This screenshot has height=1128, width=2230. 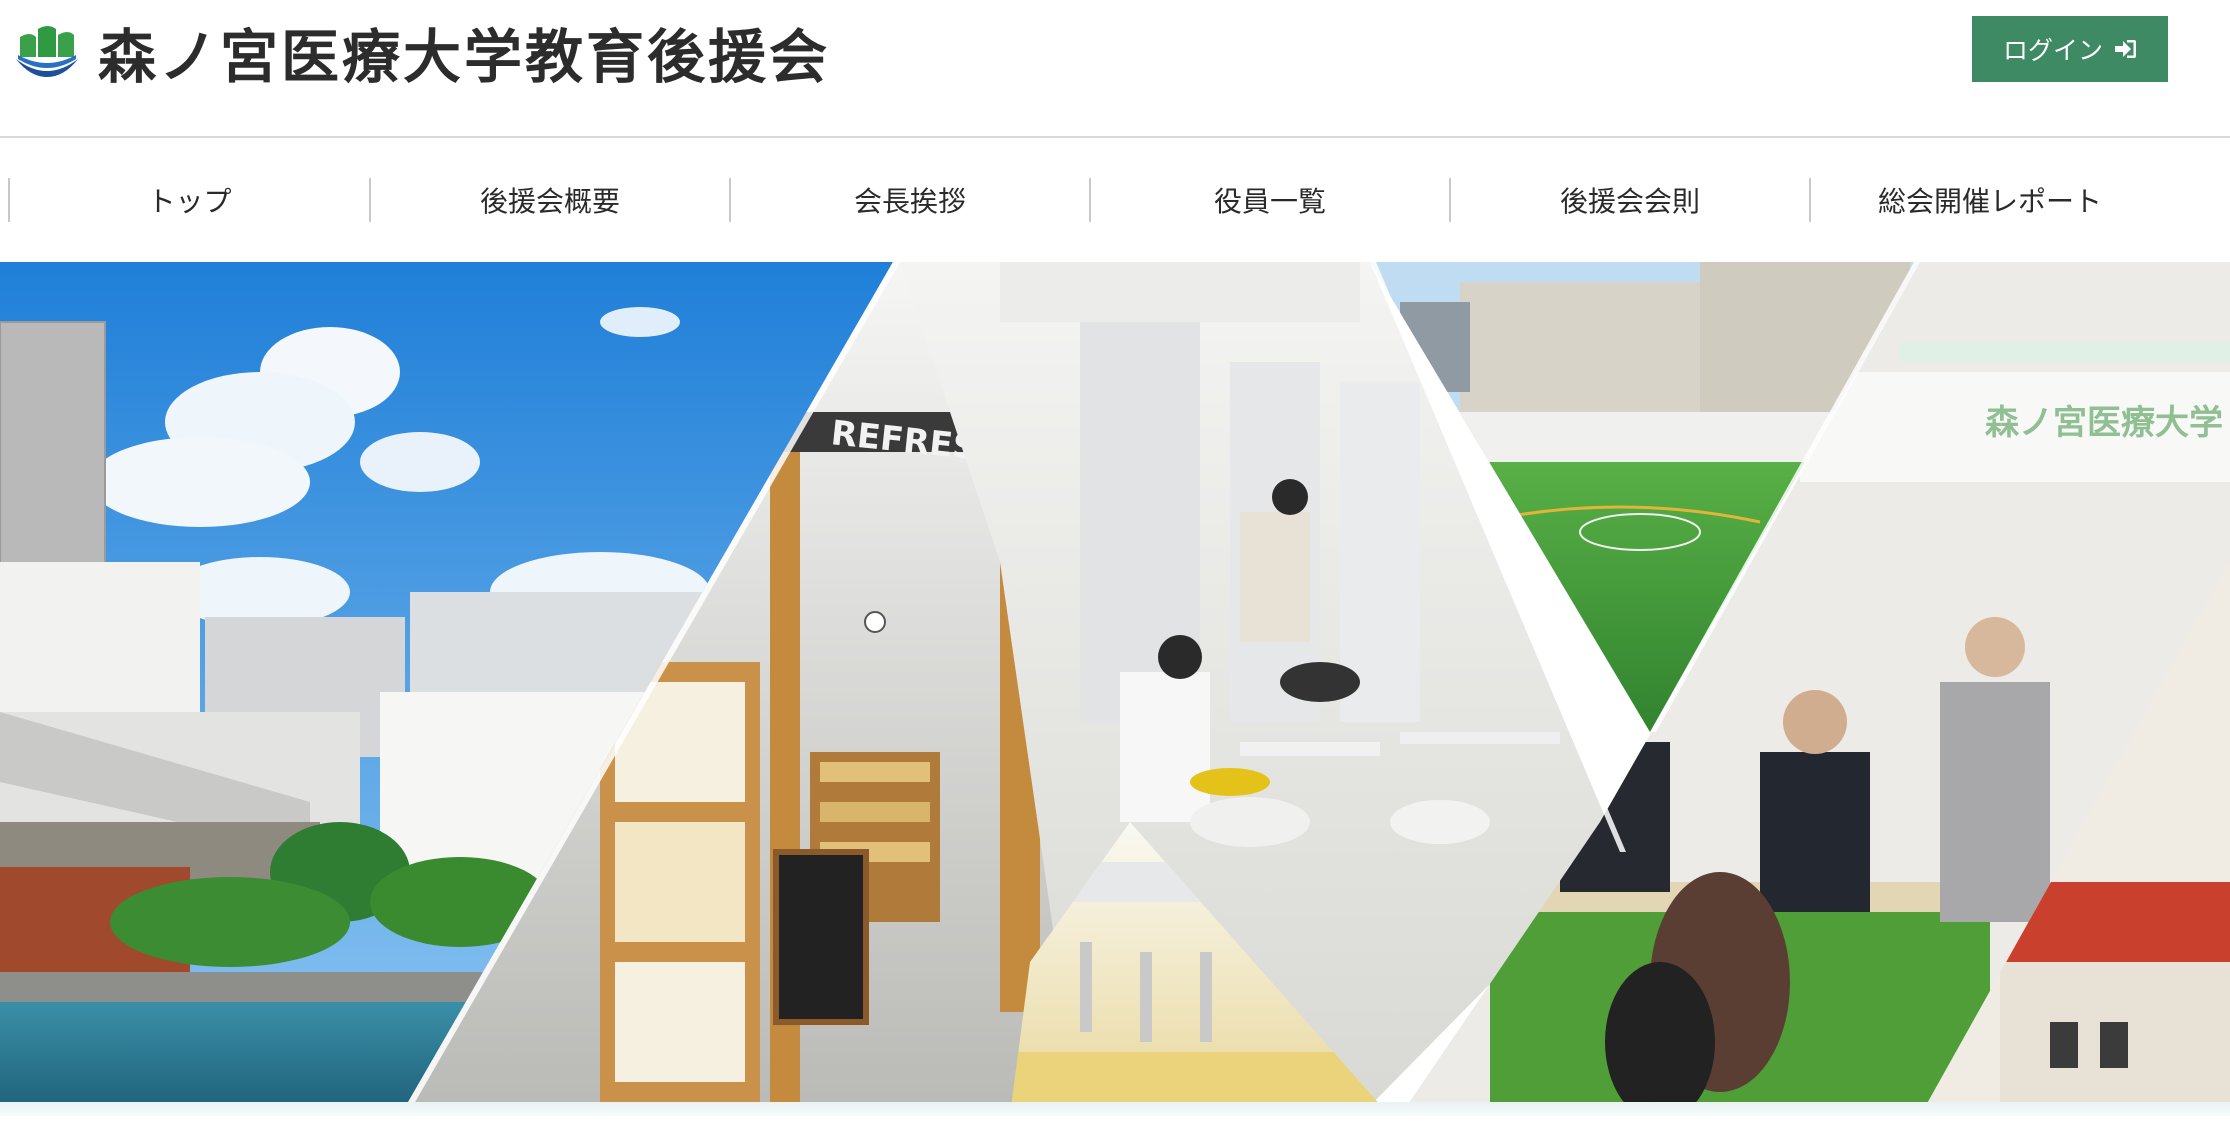 I want to click on nav-item-label: 後援会会則, so click(x=1629, y=201).